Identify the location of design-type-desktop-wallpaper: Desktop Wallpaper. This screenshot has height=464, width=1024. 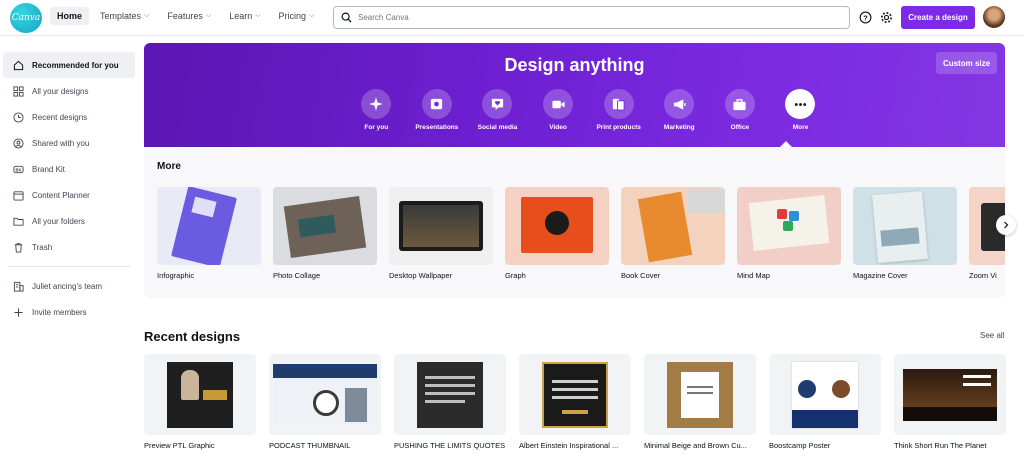
(441, 233).